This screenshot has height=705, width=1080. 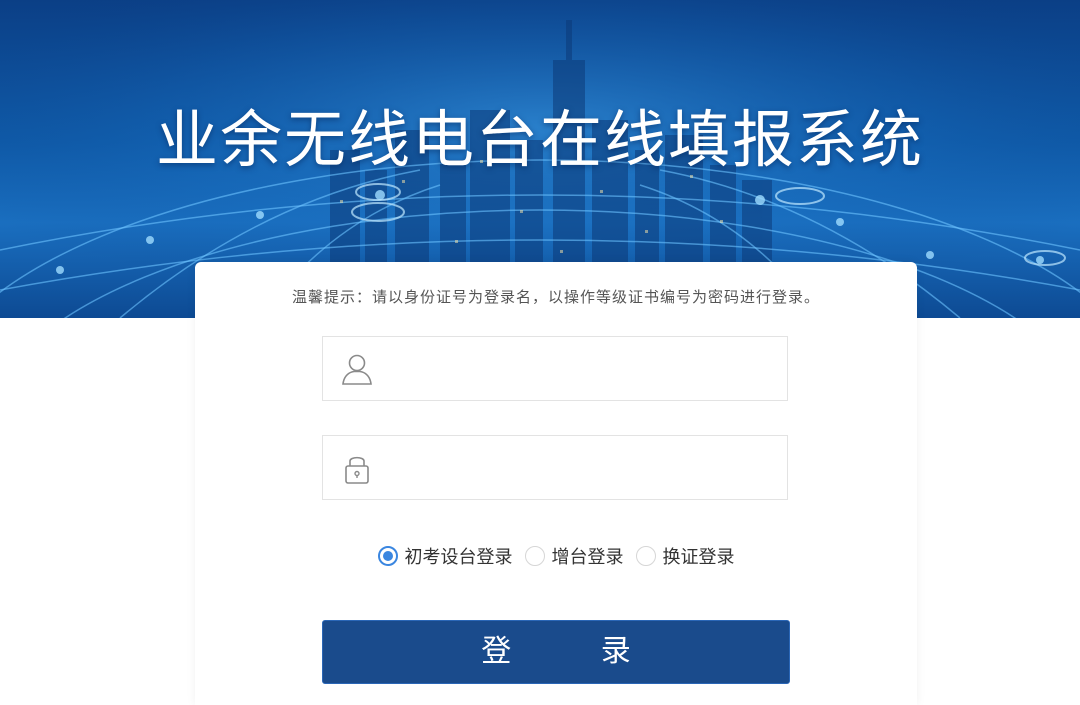 I want to click on login-type-add-station: 增台登录, so click(x=574, y=556).